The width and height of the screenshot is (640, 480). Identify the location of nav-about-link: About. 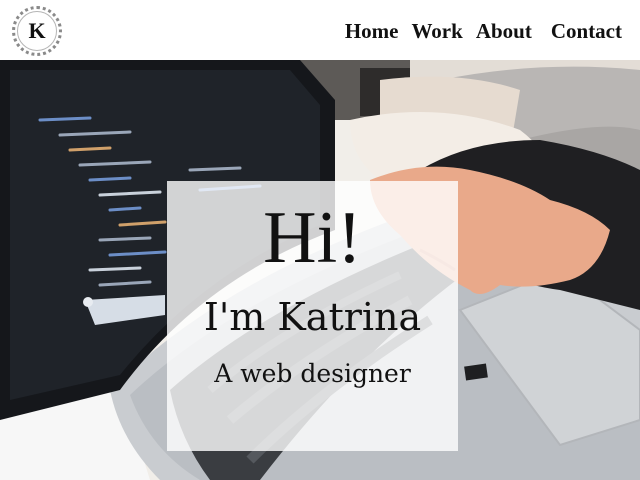
(504, 31).